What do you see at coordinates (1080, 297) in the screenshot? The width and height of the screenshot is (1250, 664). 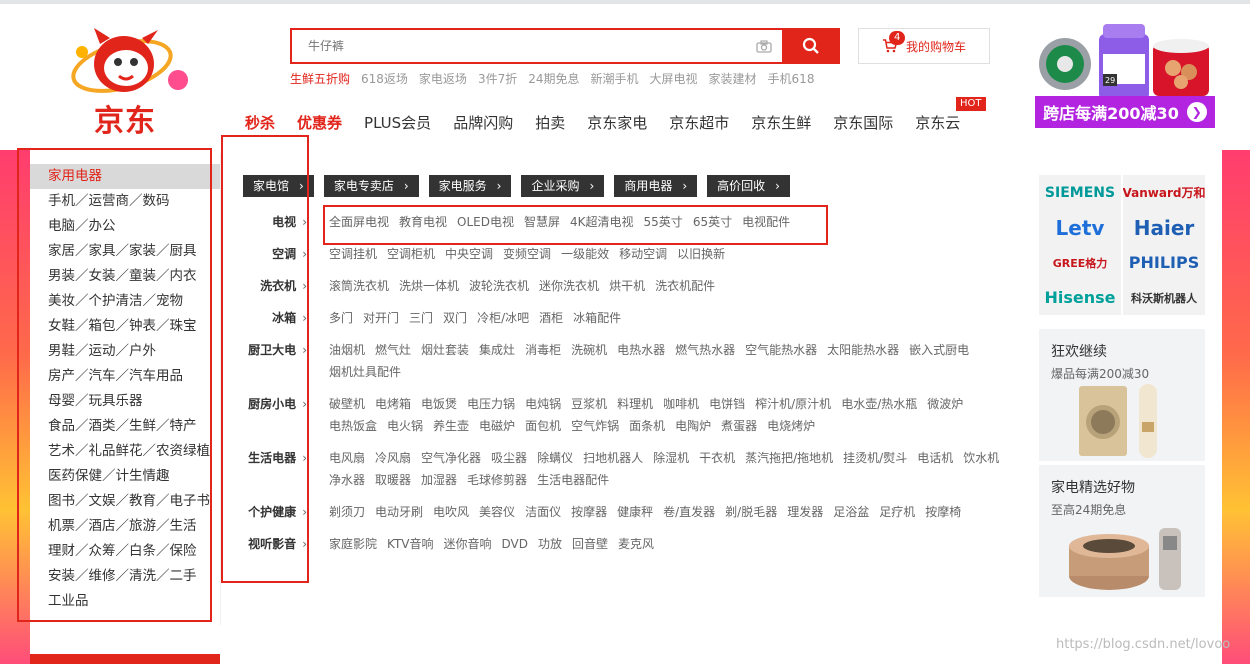 I see `brand-logo: Hisense` at bounding box center [1080, 297].